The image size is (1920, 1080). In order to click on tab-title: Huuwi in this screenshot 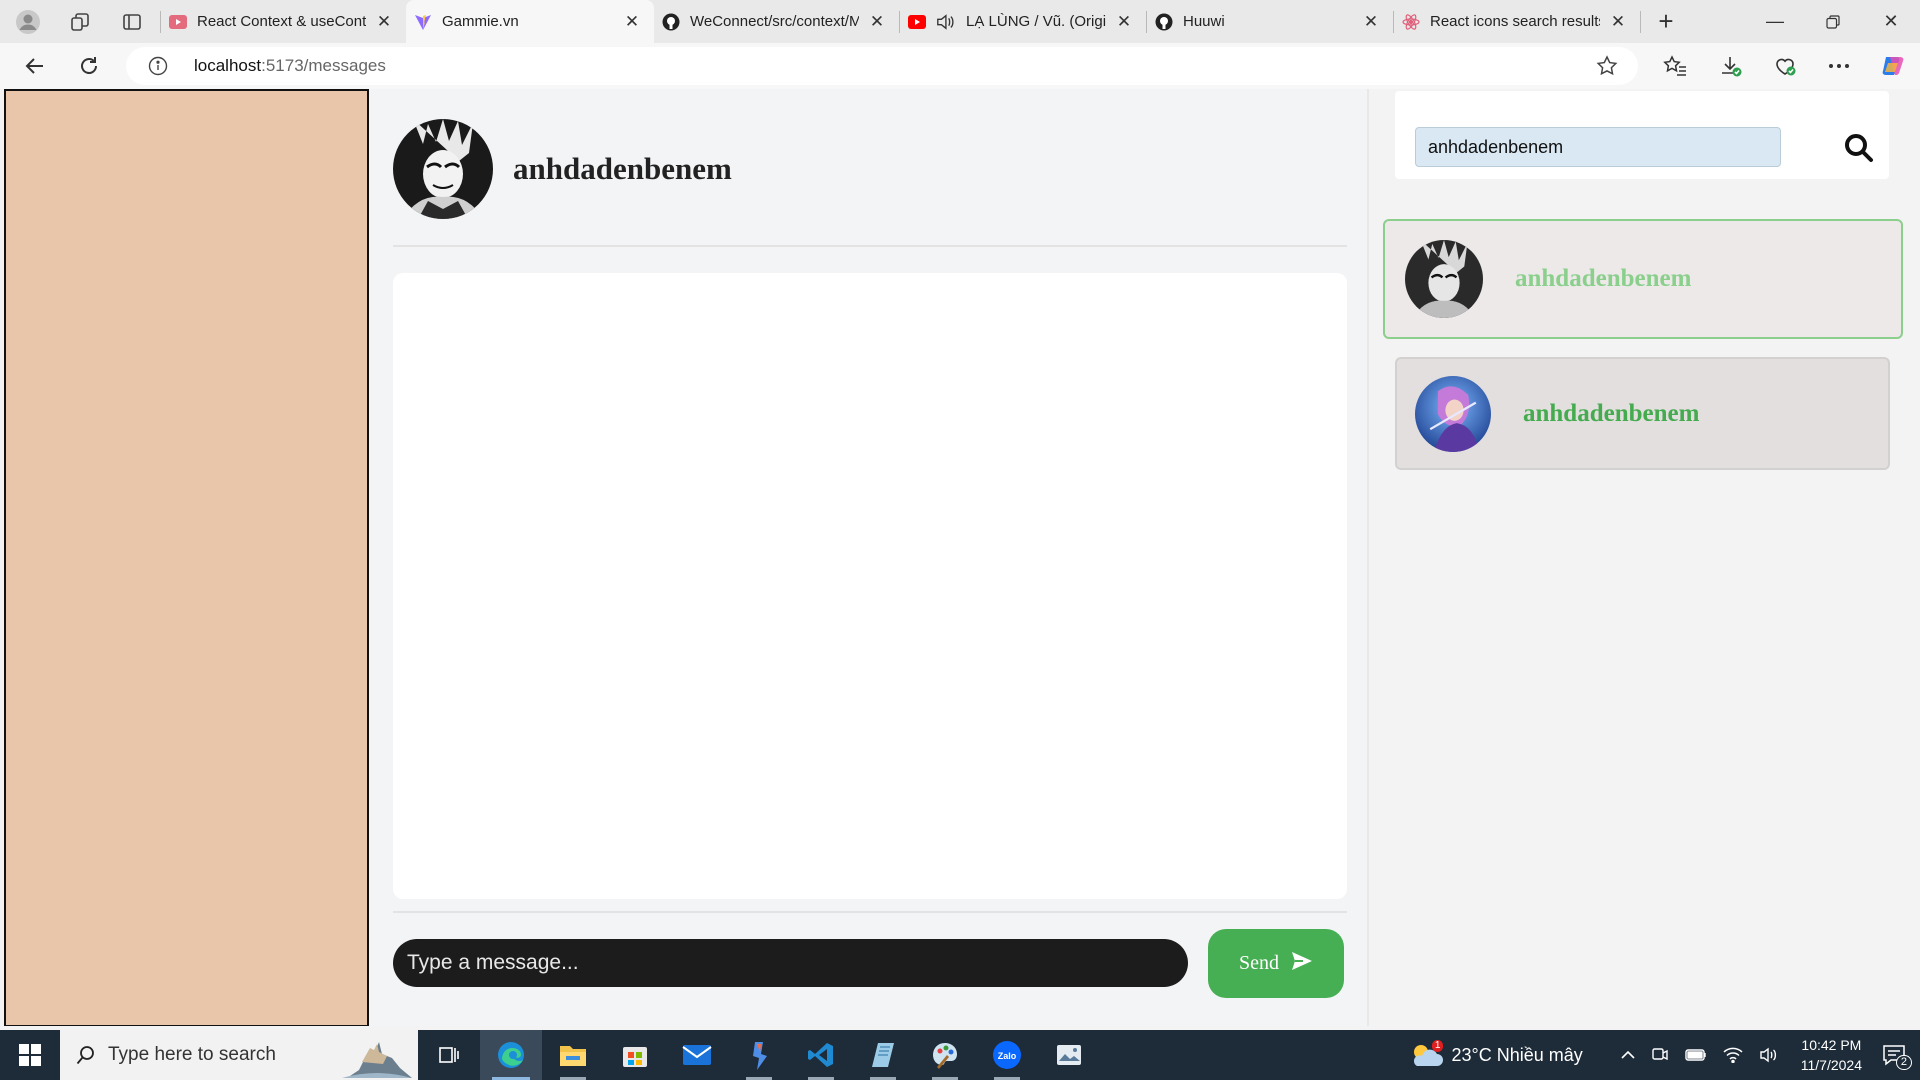, I will do `click(1204, 21)`.